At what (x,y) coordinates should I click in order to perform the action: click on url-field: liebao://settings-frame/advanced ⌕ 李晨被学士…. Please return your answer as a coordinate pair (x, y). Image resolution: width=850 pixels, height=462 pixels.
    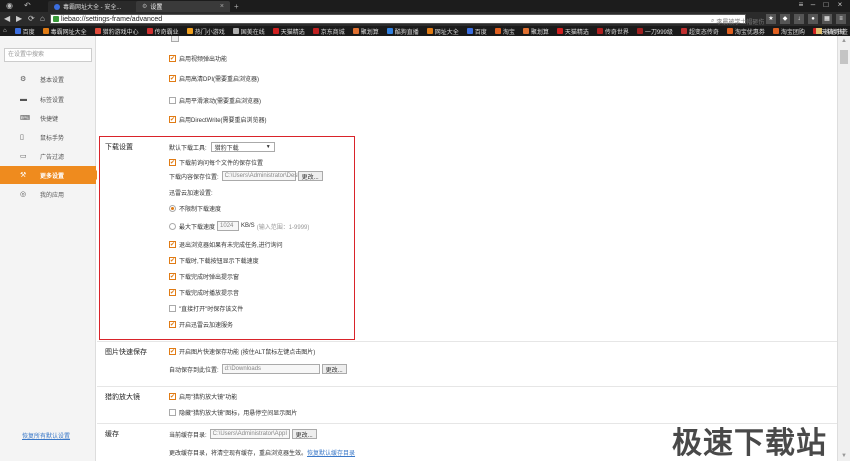
    Looking at the image, I should click on (407, 20).